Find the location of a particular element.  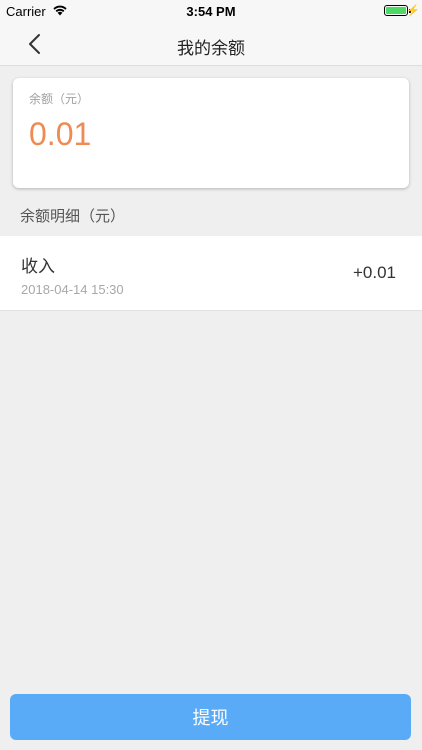

charging-bolt-icon: ⚡ is located at coordinates (413, 11).